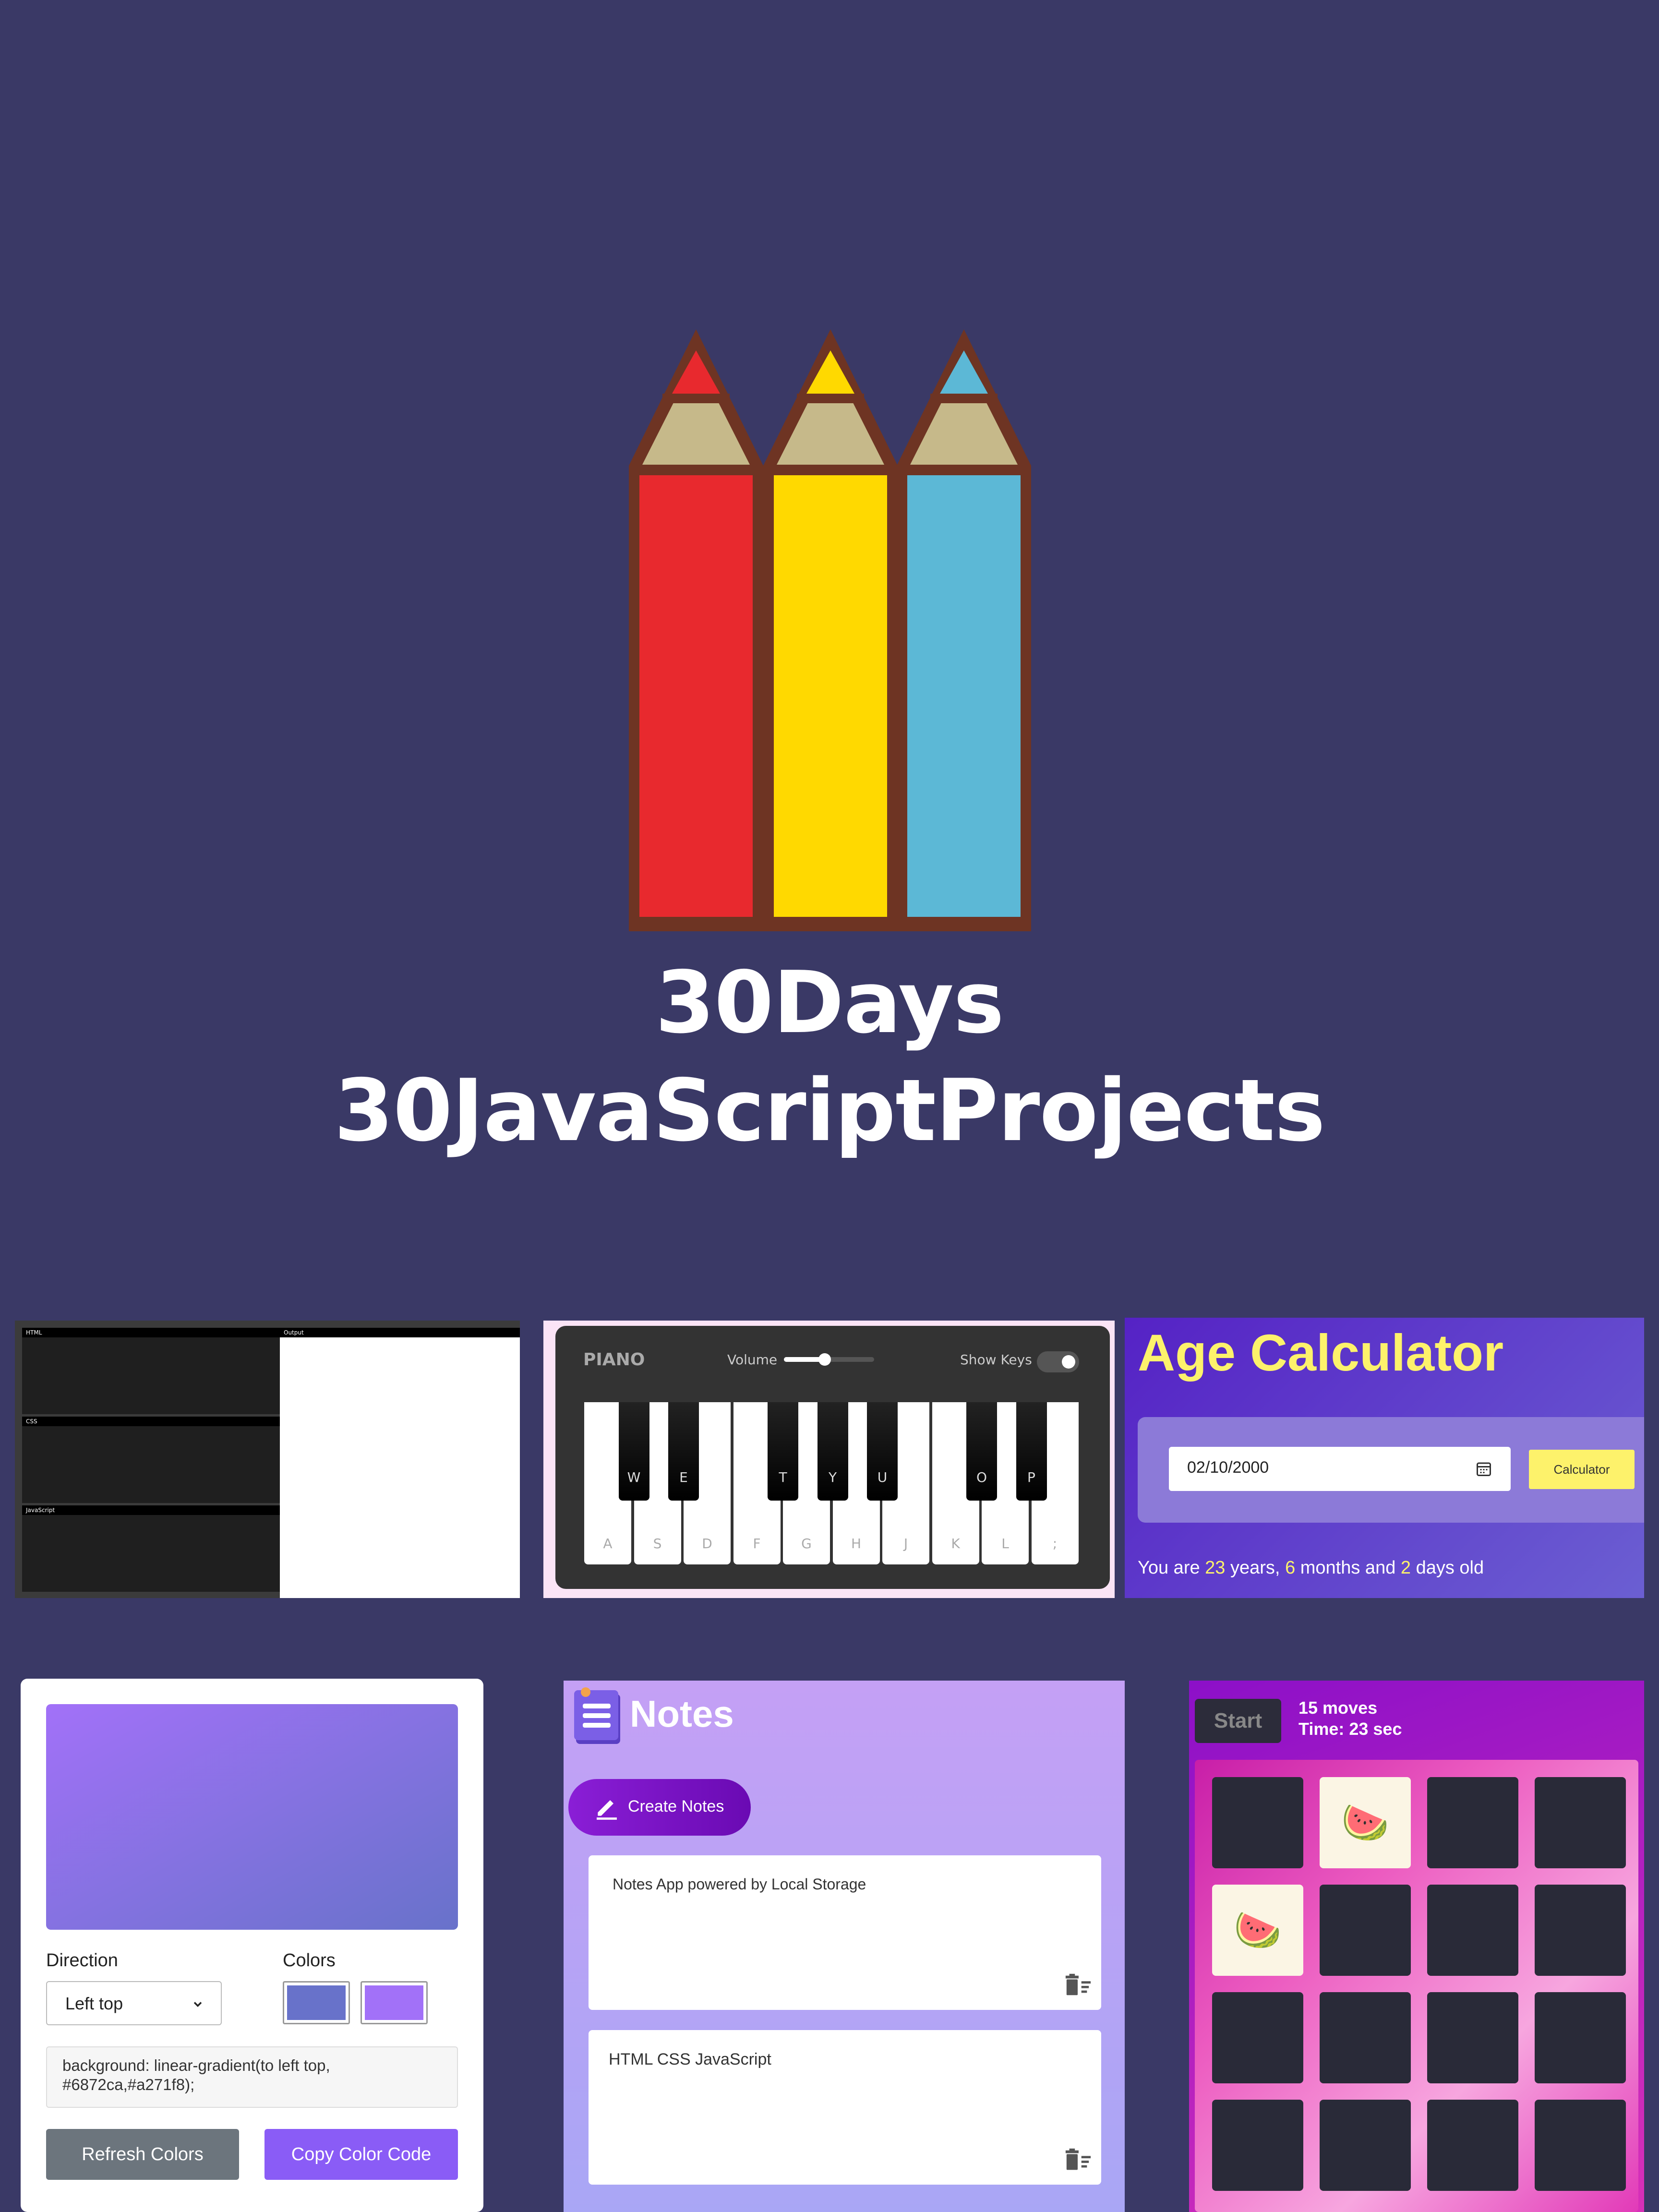 The height and width of the screenshot is (2212, 1659). What do you see at coordinates (155, 1460) in the screenshot?
I see `css-pane: CSS` at bounding box center [155, 1460].